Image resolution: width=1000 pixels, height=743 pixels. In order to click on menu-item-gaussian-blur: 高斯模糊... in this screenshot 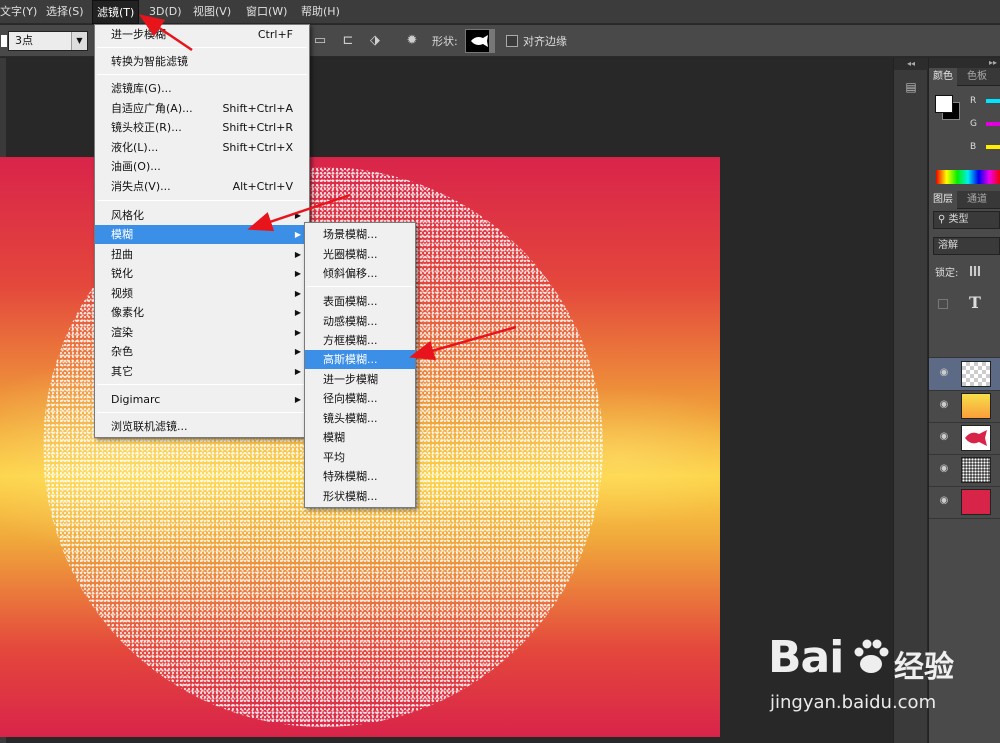, I will do `click(360, 359)`.